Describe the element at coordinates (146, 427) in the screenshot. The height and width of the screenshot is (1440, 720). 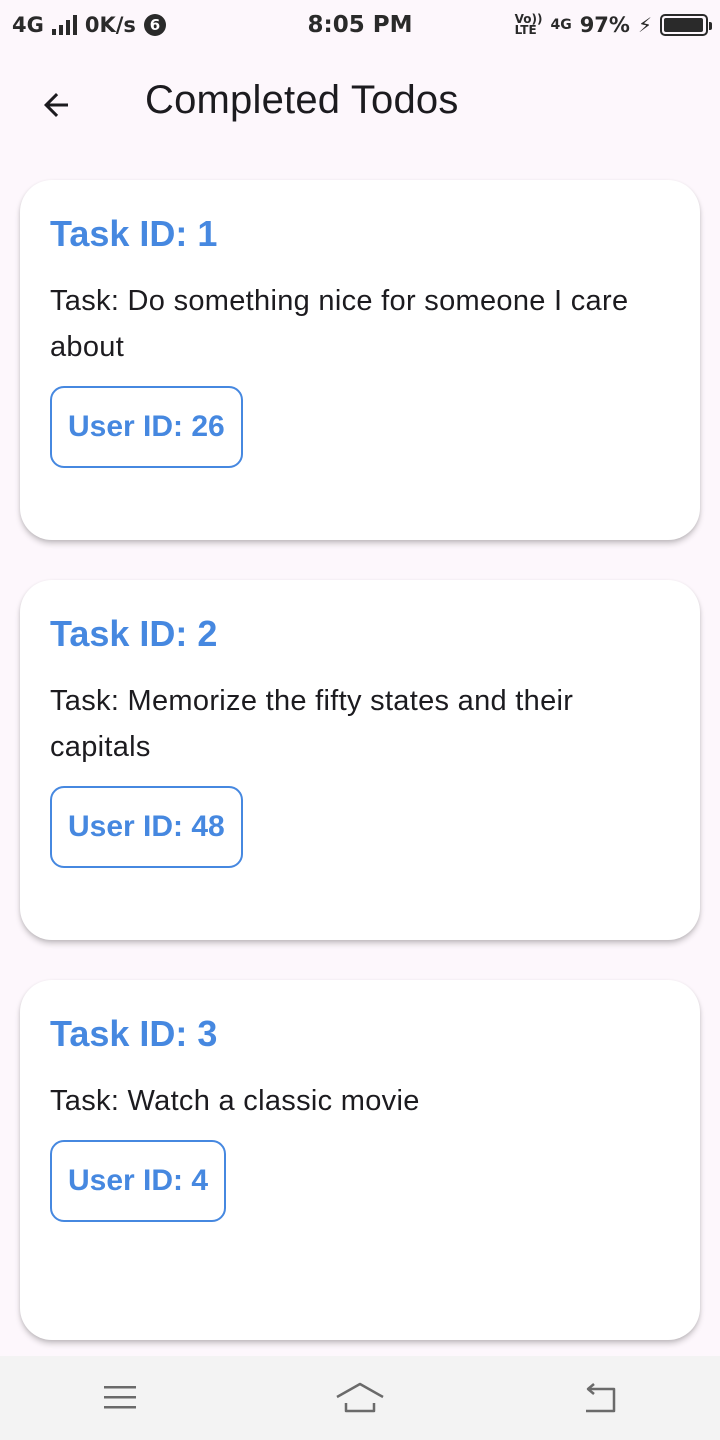
I see `user-id-chip: User ID: 26` at that location.